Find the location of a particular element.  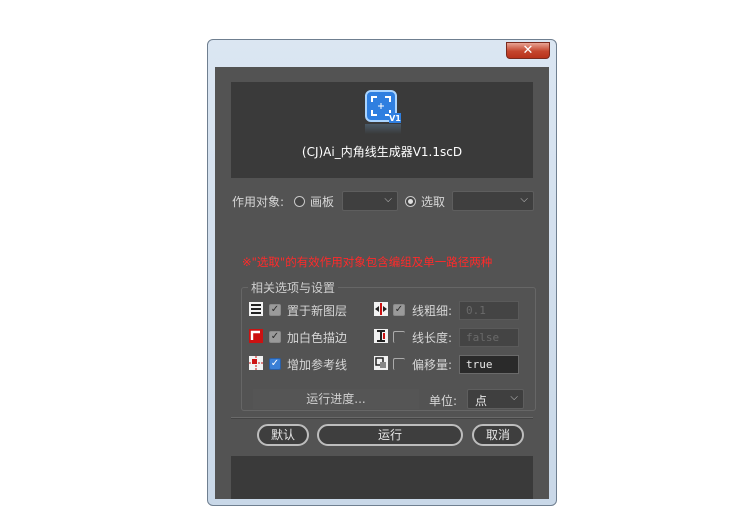

artboard-label: 画板 is located at coordinates (322, 202).